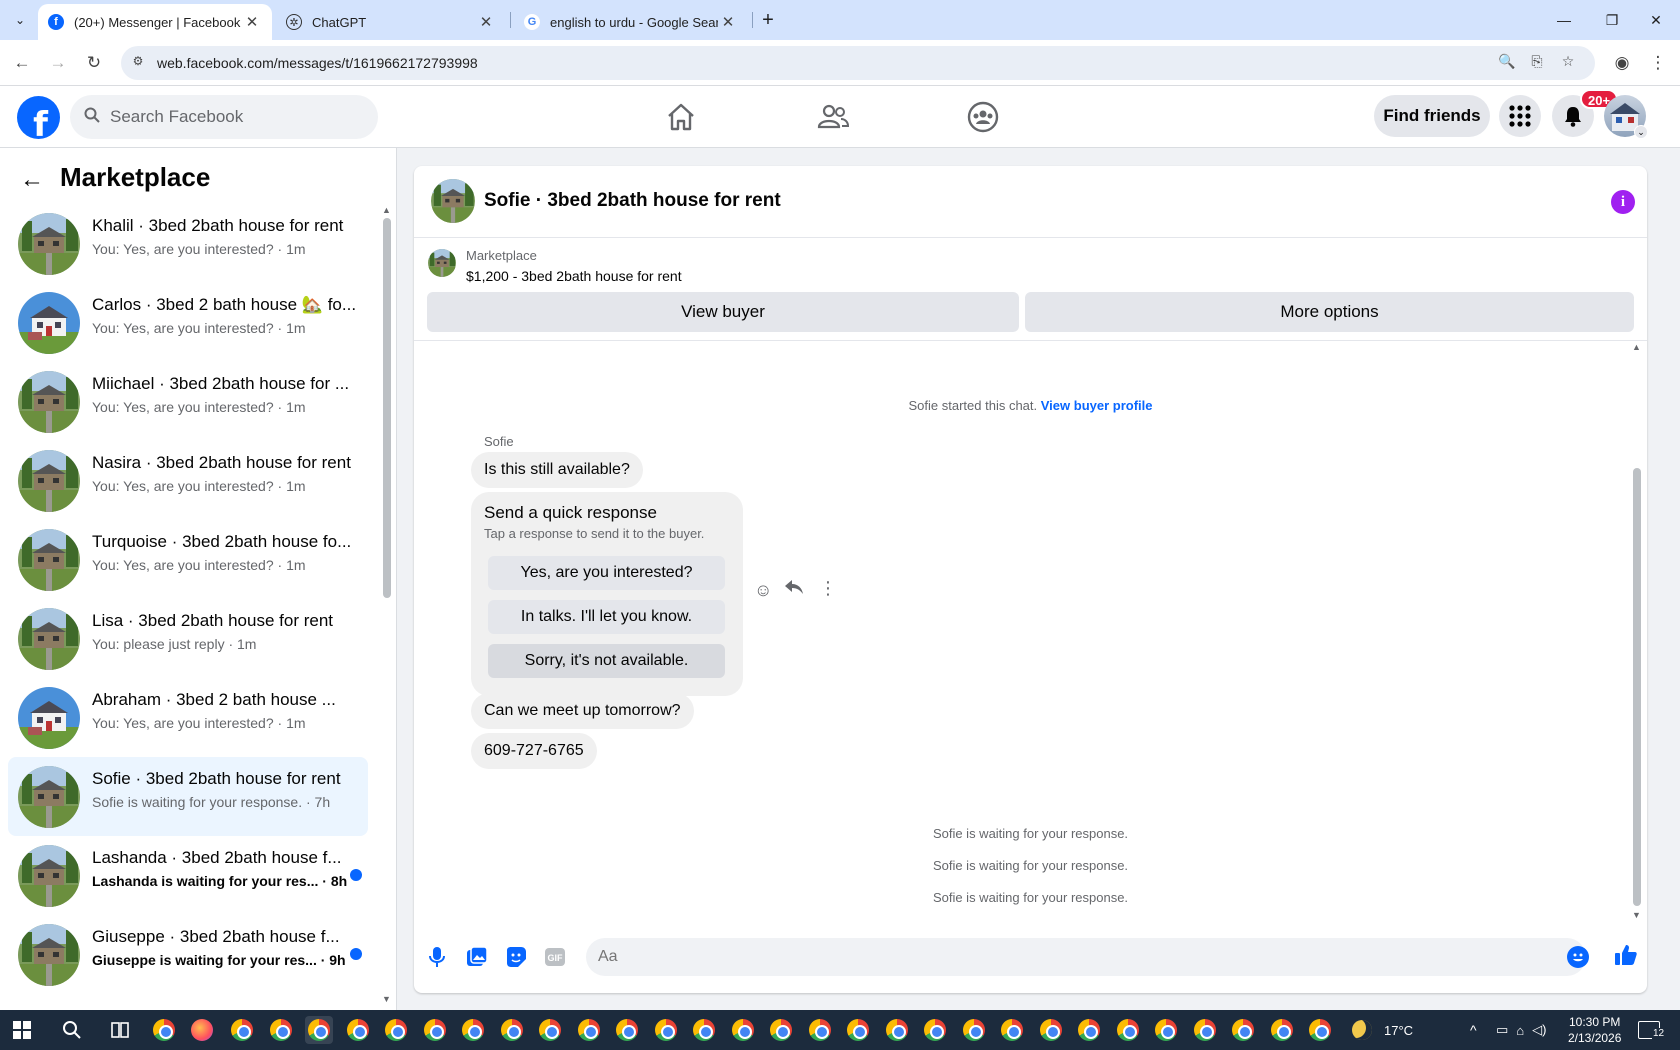 This screenshot has height=1050, width=1680. Describe the element at coordinates (557, 470) in the screenshot. I see `message-bubble: Is this still available?` at that location.